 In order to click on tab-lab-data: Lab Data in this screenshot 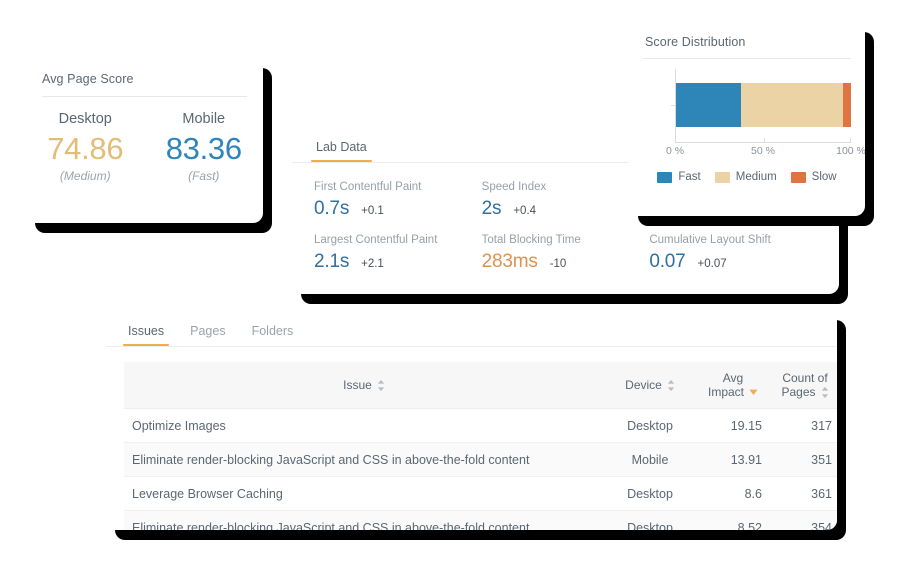, I will do `click(341, 151)`.